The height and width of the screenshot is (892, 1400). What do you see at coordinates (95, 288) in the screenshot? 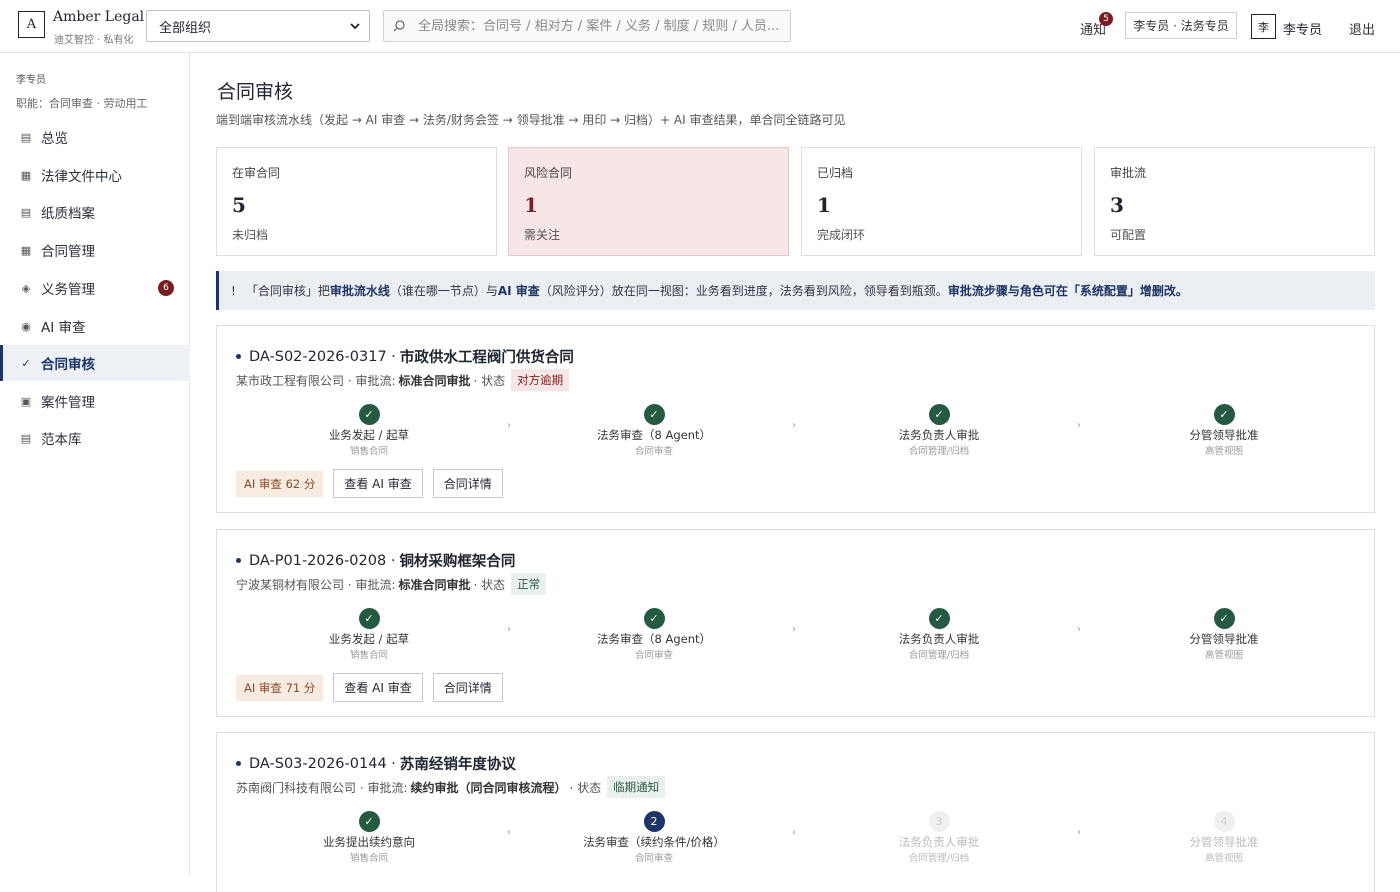
I see `sidebar-item-obligations: ◈ 义务管理 6` at bounding box center [95, 288].